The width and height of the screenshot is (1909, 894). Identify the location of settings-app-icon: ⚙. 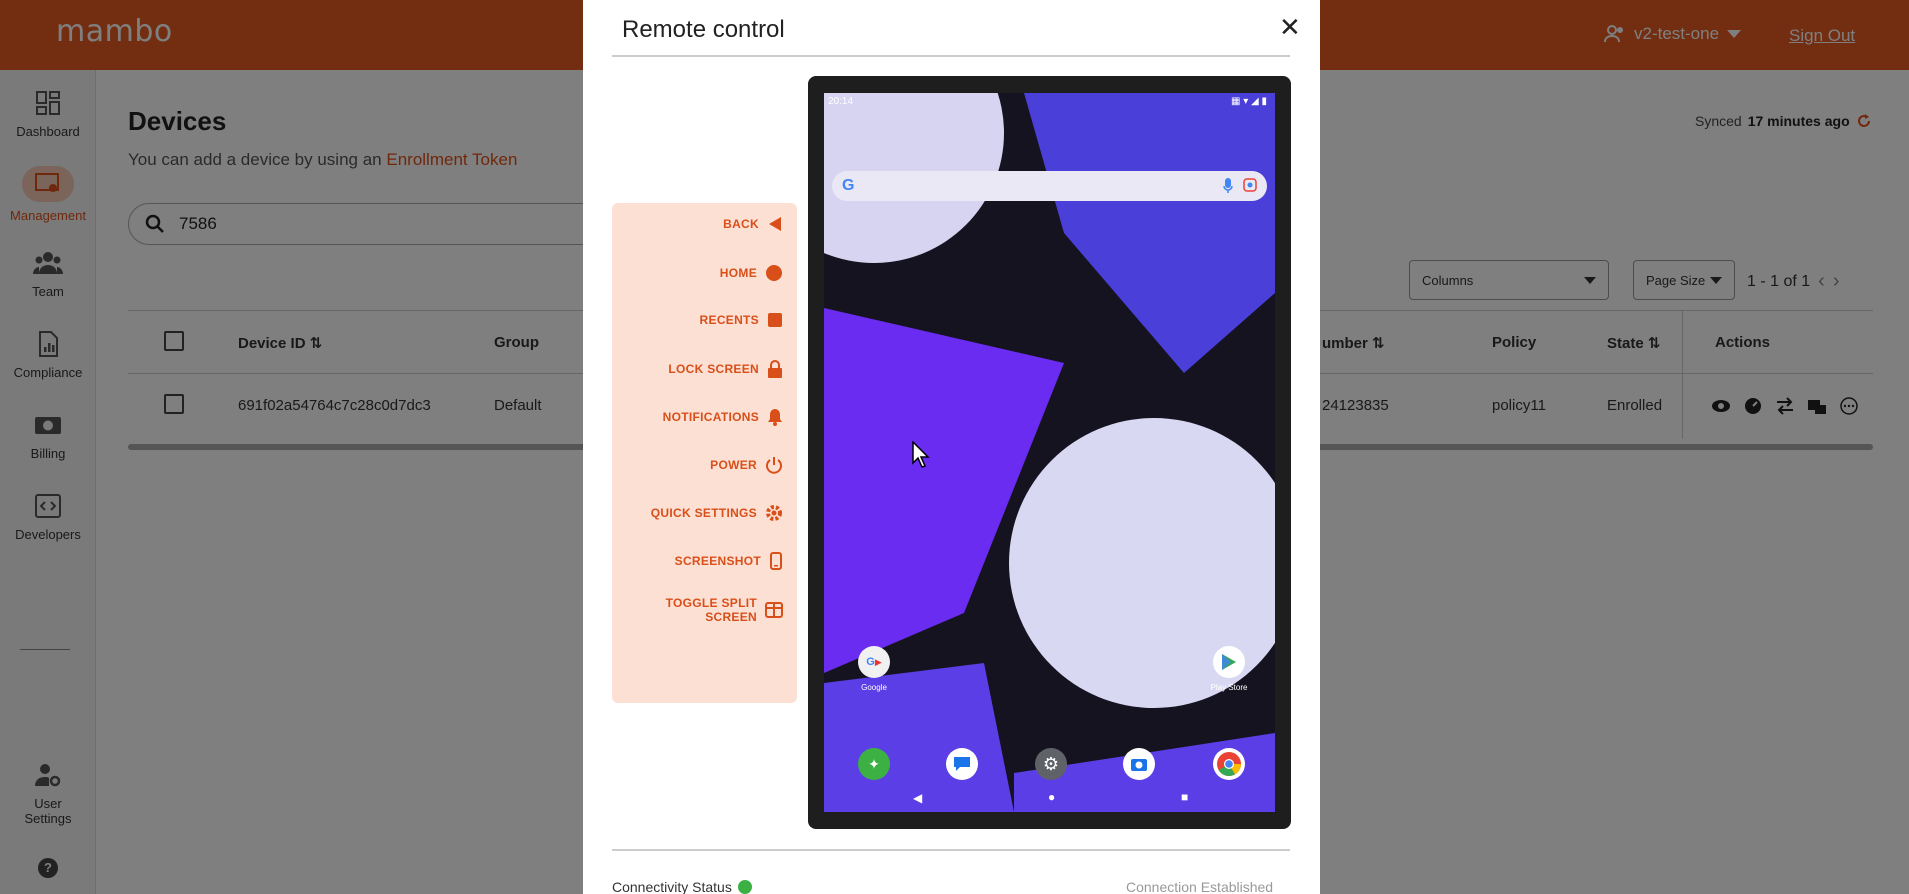
(1051, 764).